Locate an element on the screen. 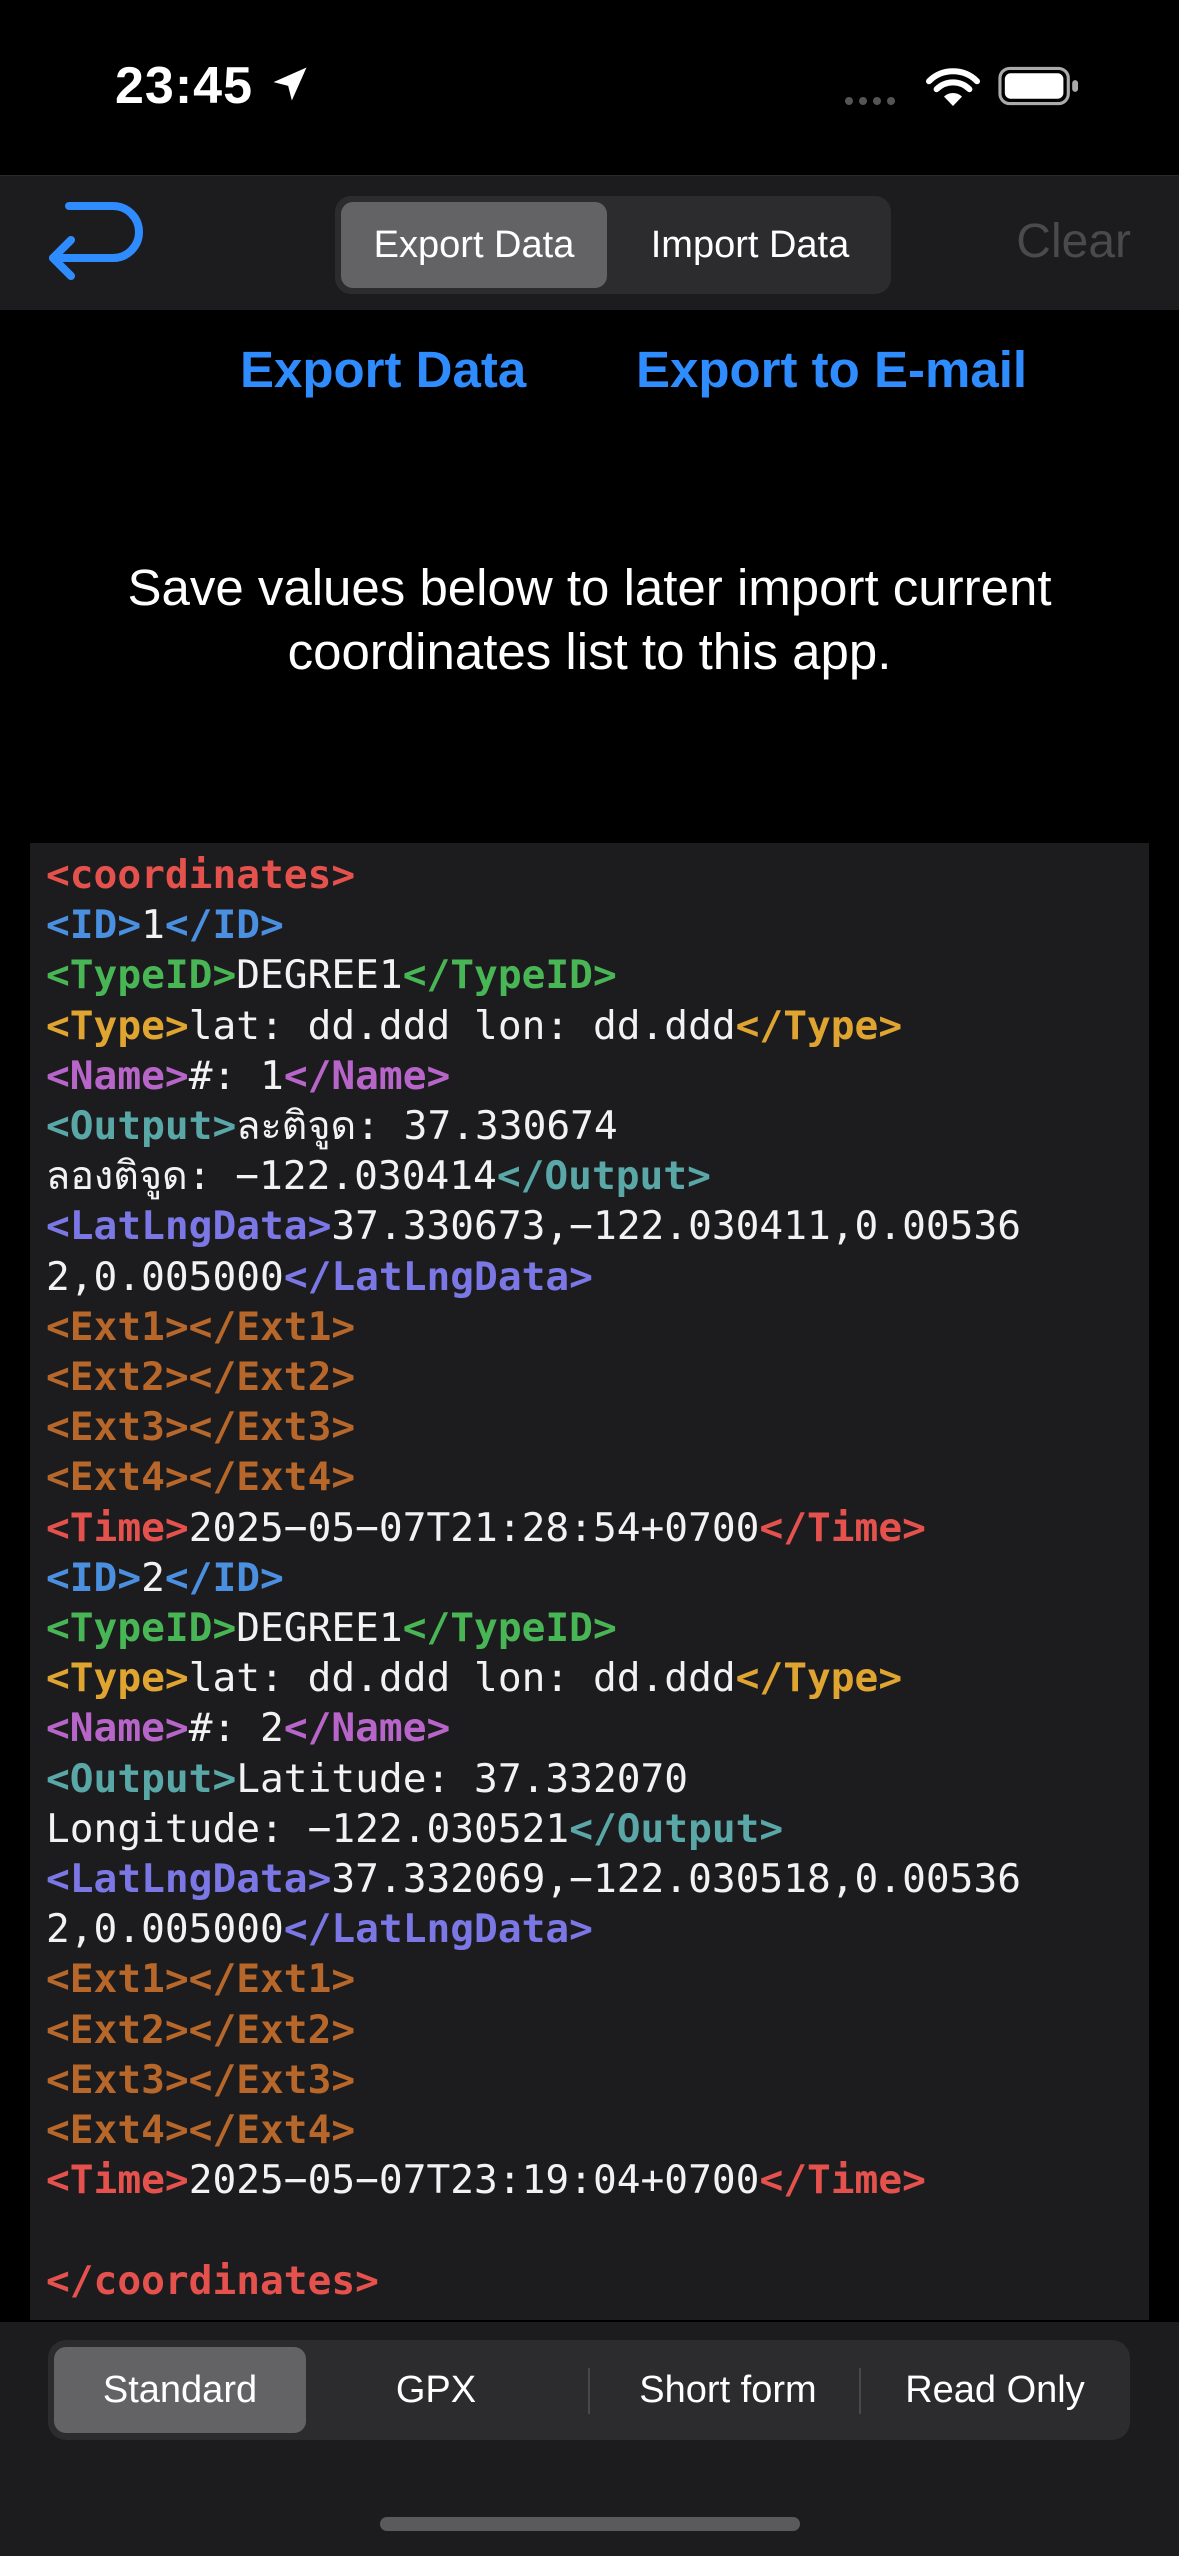 This screenshot has width=1179, height=2556. record-time: 2025−05−07T21:28:54+0700 is located at coordinates (474, 1527).